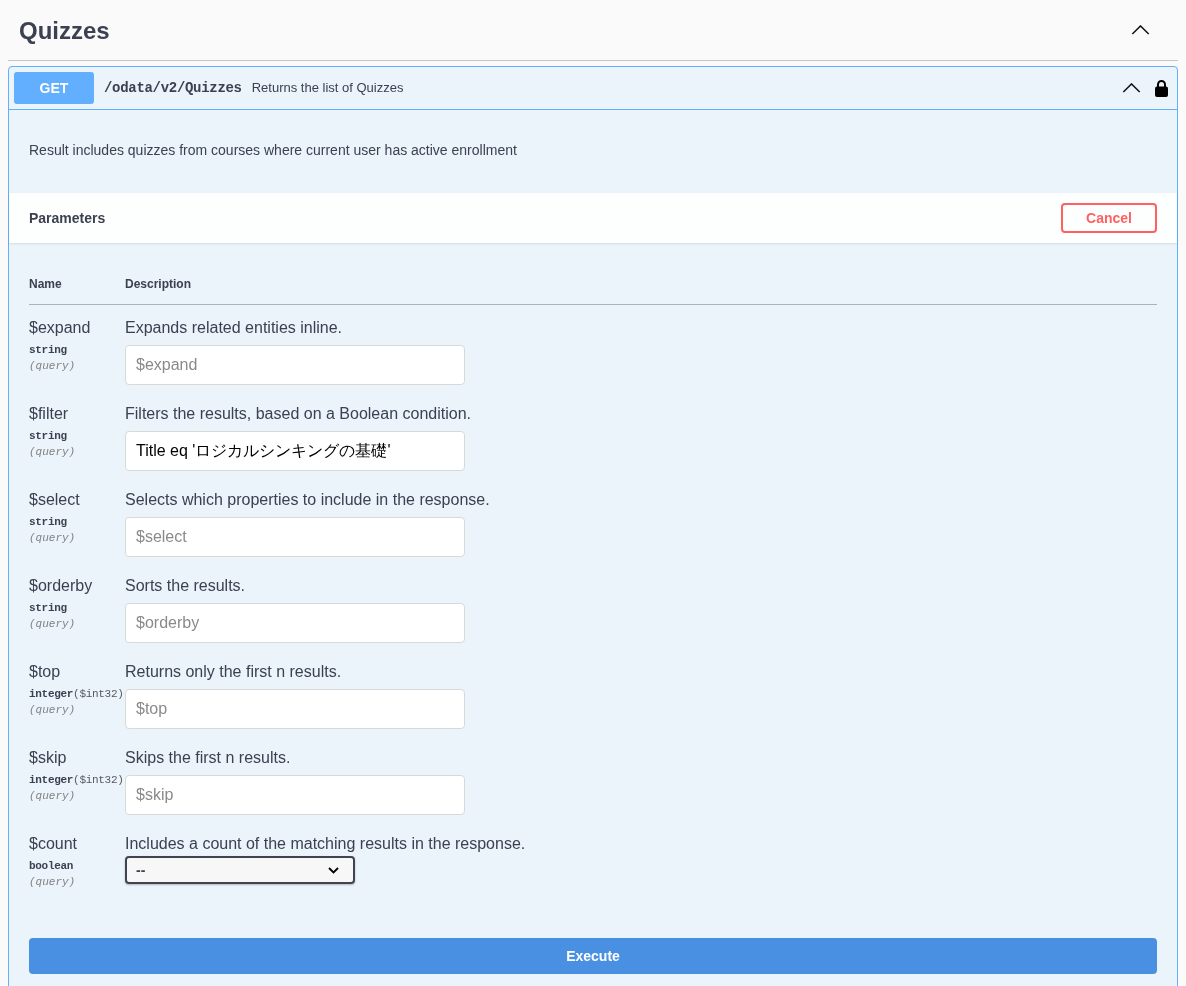  Describe the element at coordinates (61, 586) in the screenshot. I see `parameter-name: $orderby` at that location.